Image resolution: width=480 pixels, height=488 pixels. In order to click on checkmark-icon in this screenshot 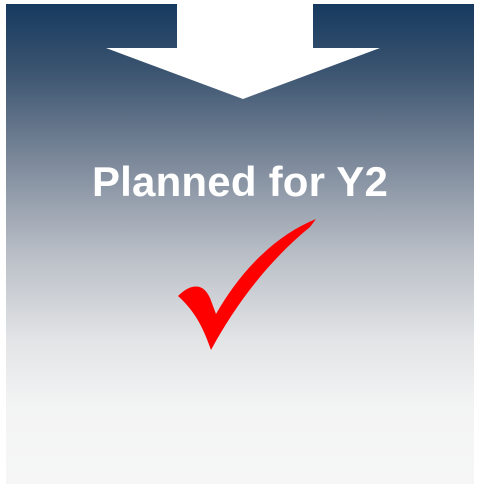, I will do `click(247, 284)`.